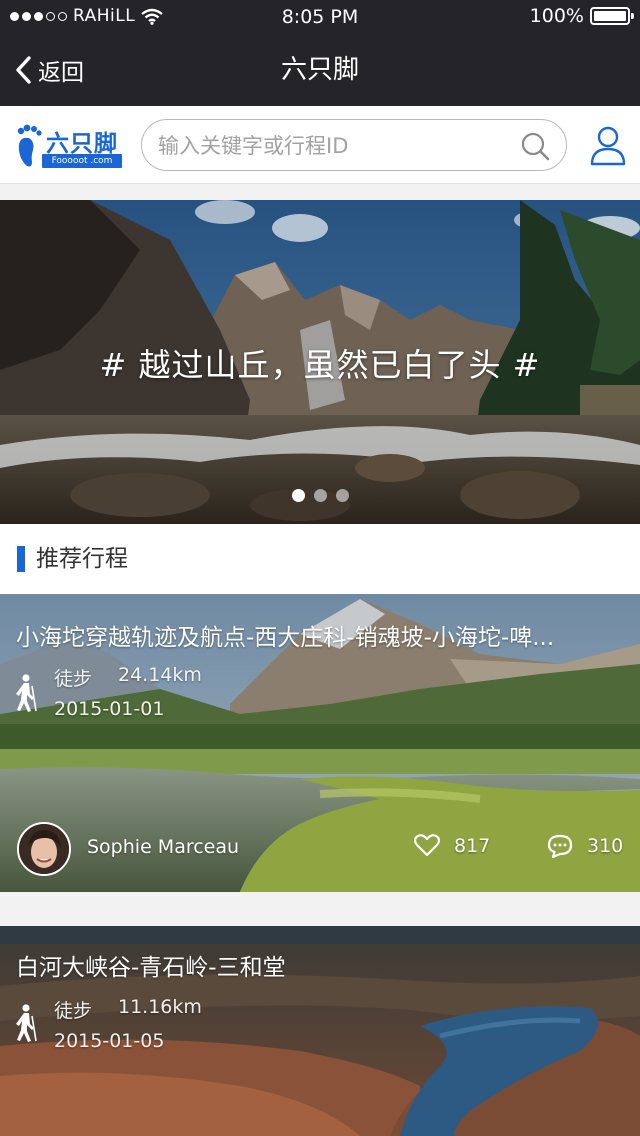 This screenshot has height=1136, width=640. Describe the element at coordinates (612, 16) in the screenshot. I see `battery-icon` at that location.